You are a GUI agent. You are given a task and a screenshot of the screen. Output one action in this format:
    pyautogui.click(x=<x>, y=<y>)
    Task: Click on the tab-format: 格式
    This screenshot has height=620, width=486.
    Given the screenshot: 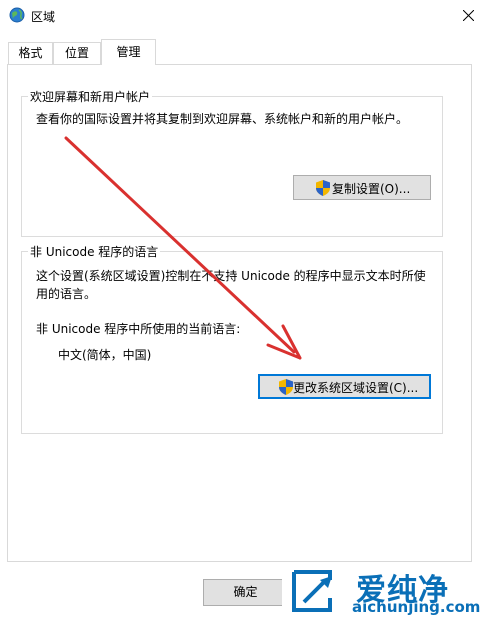 What is the action you would take?
    pyautogui.click(x=30, y=53)
    